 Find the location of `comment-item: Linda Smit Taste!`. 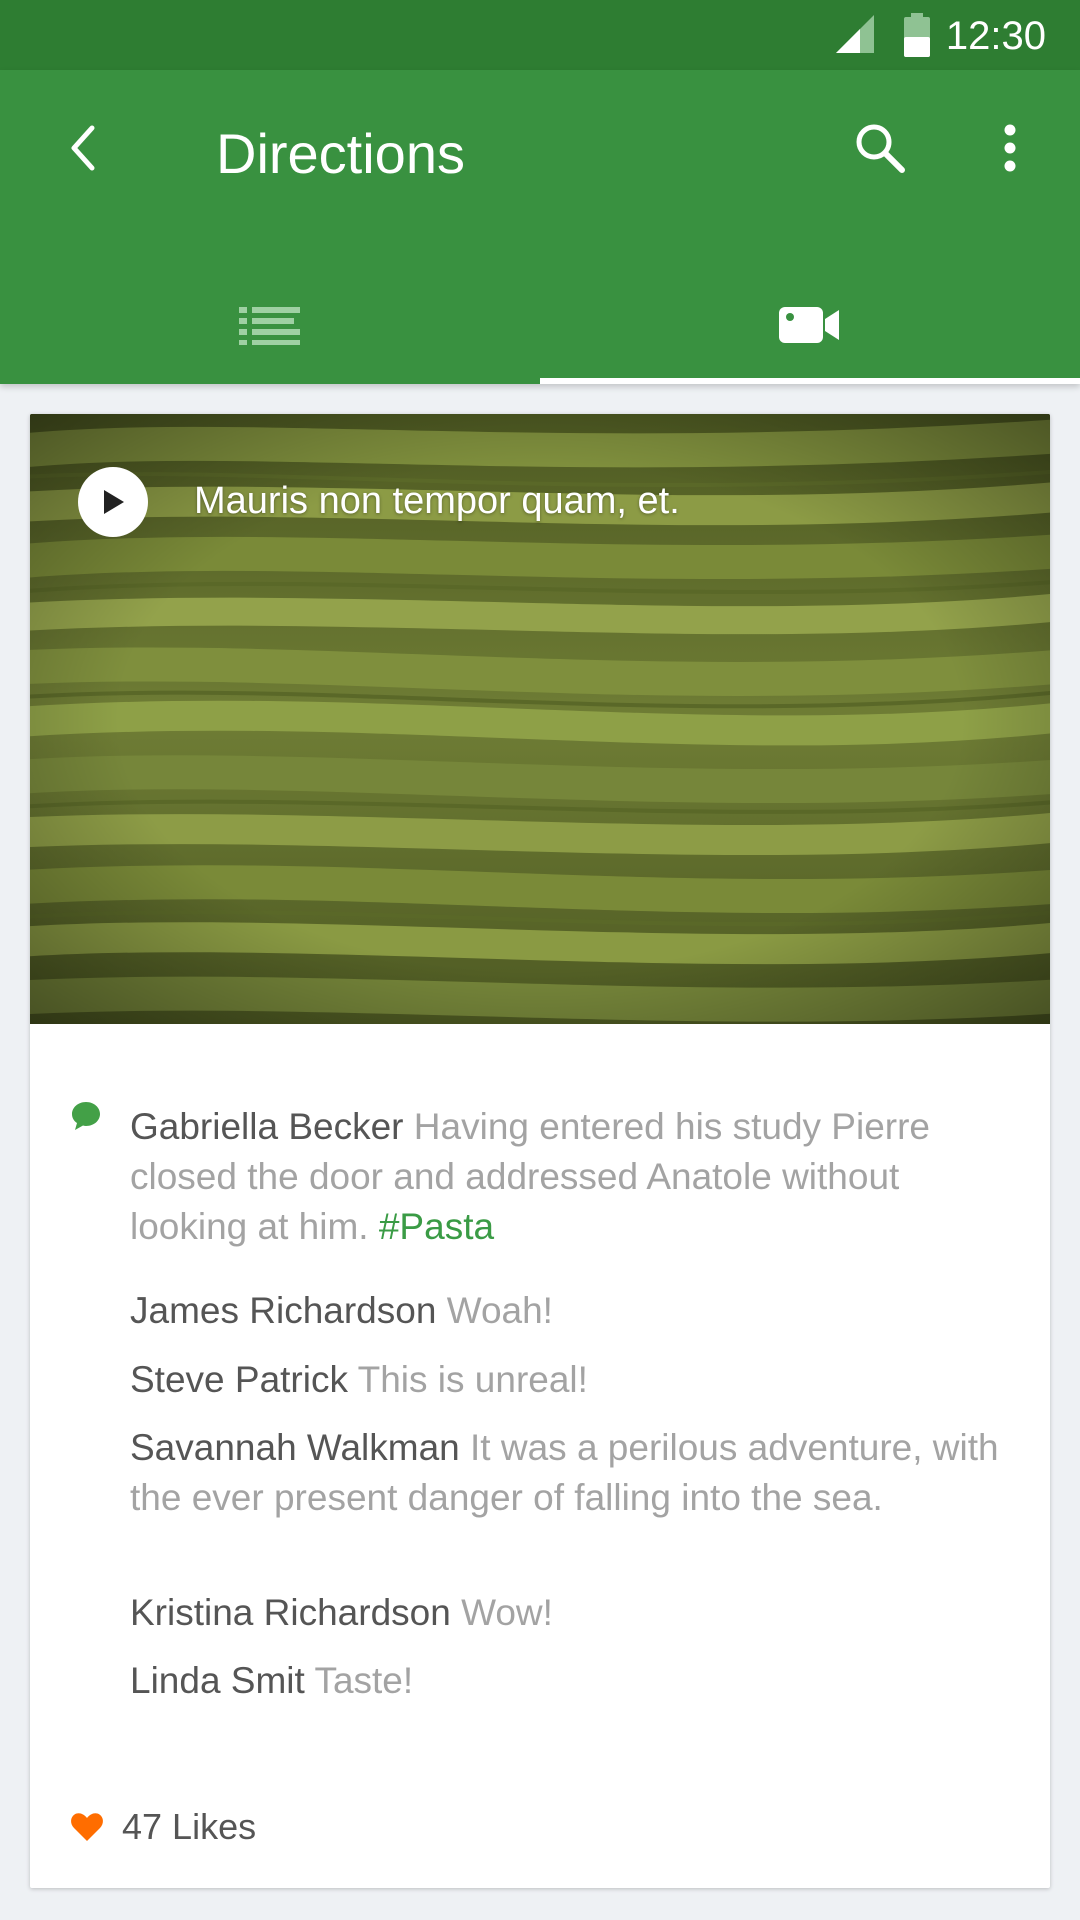

comment-item: Linda Smit Taste! is located at coordinates (570, 1681).